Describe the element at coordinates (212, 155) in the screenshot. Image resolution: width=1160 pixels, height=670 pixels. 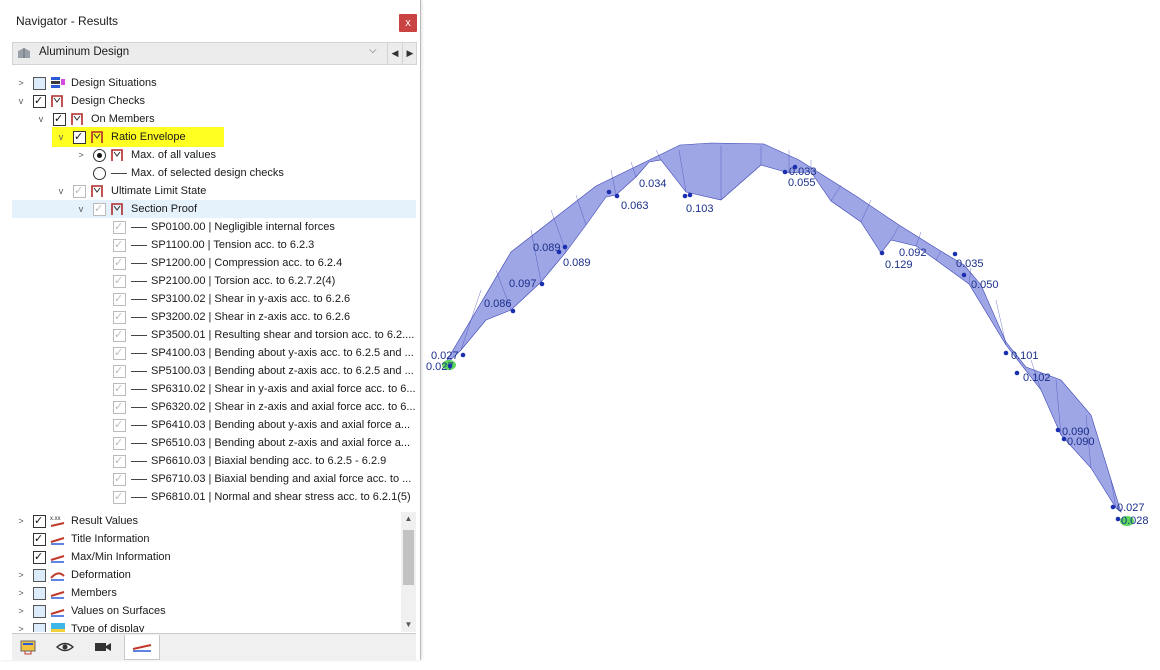
I see `tree-item-max-all: > Max. of all values` at that location.